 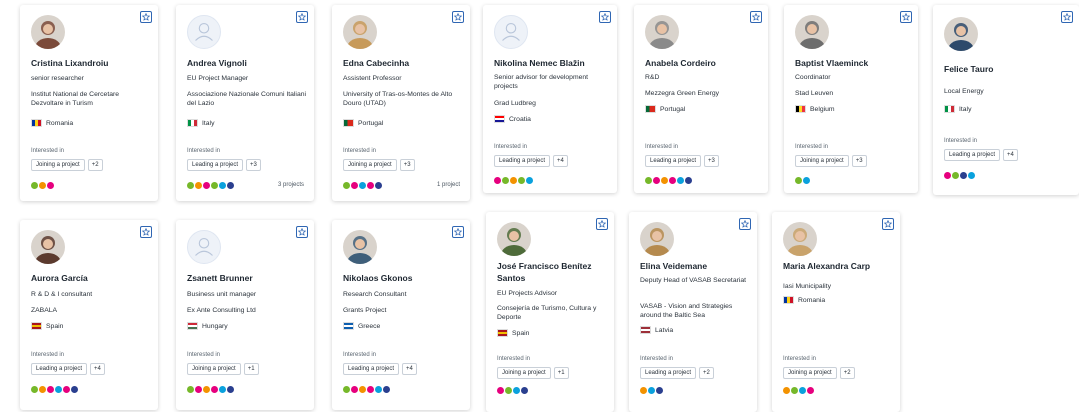 I want to click on interested-in-label: Interested in, so click(x=204, y=151).